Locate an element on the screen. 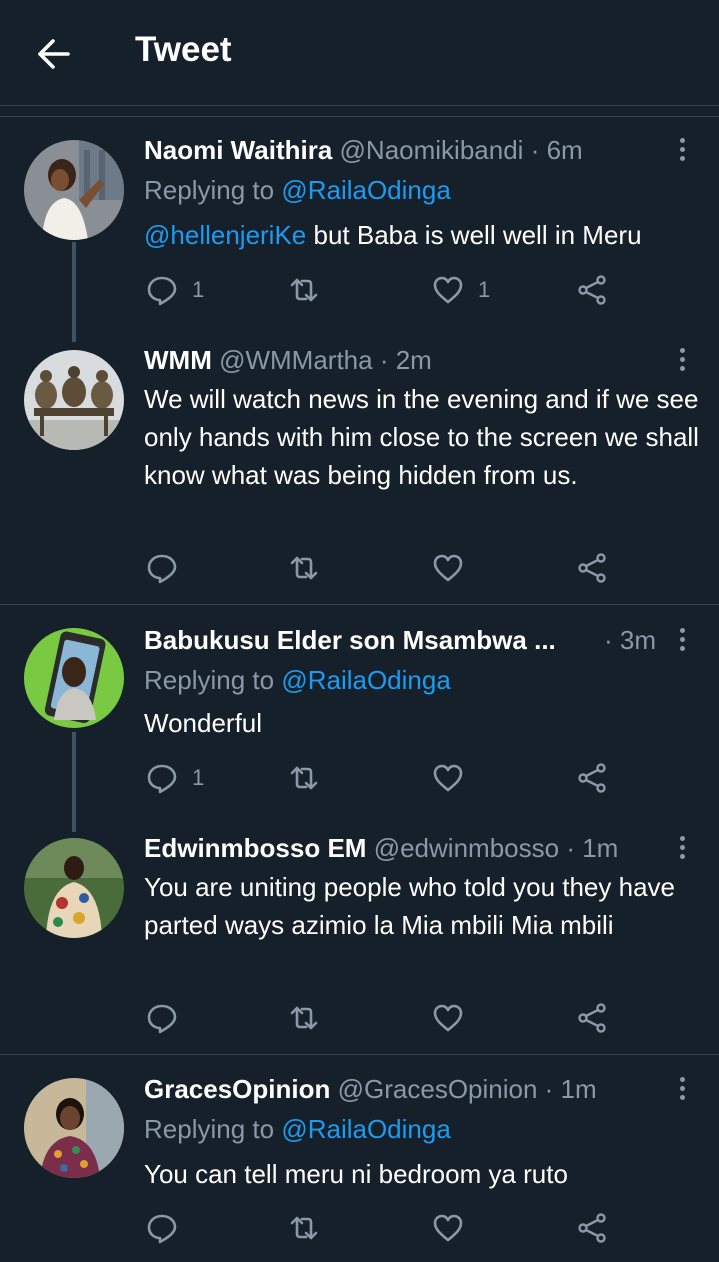  tweet-text: Wonderful is located at coordinates (203, 723).